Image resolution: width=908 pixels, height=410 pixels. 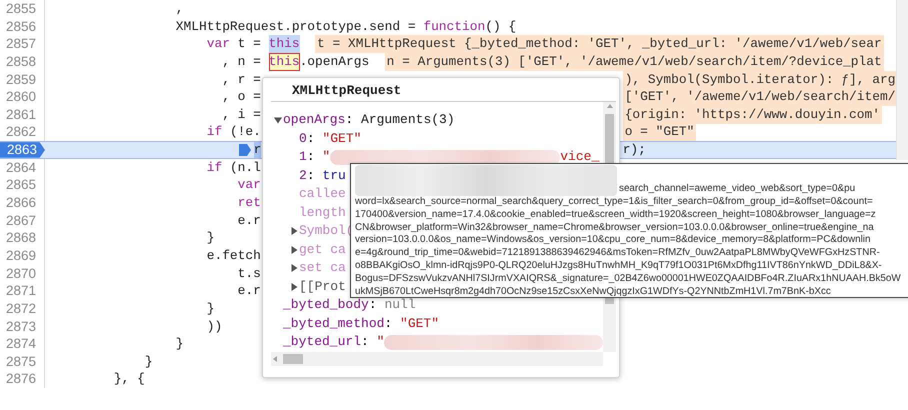 I want to click on property-name: openArgs, so click(x=314, y=120).